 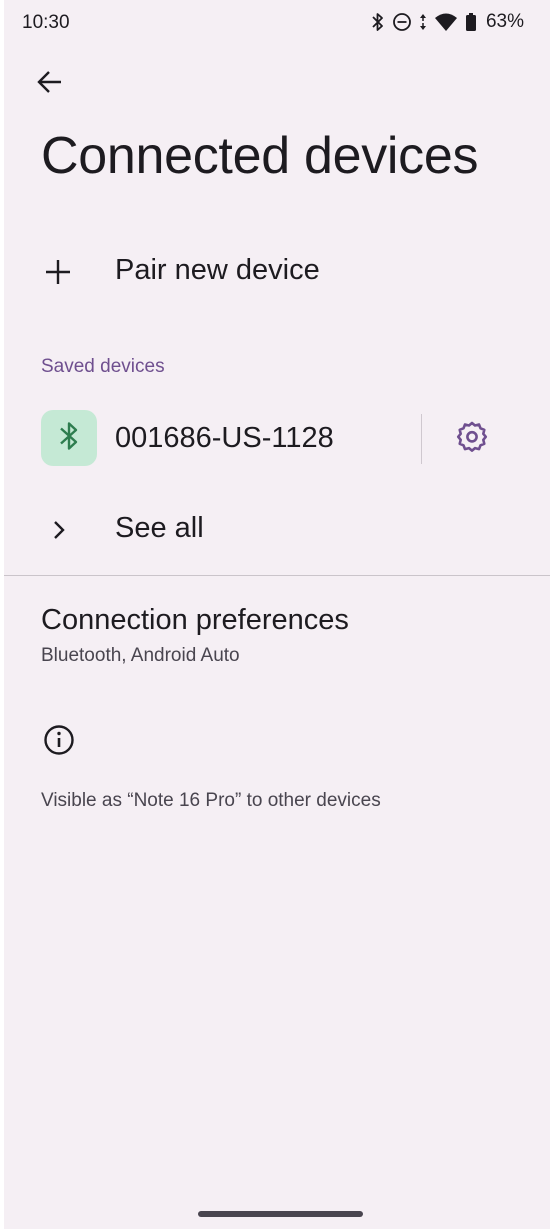 What do you see at coordinates (159, 528) in the screenshot?
I see `see-all-label: See all` at bounding box center [159, 528].